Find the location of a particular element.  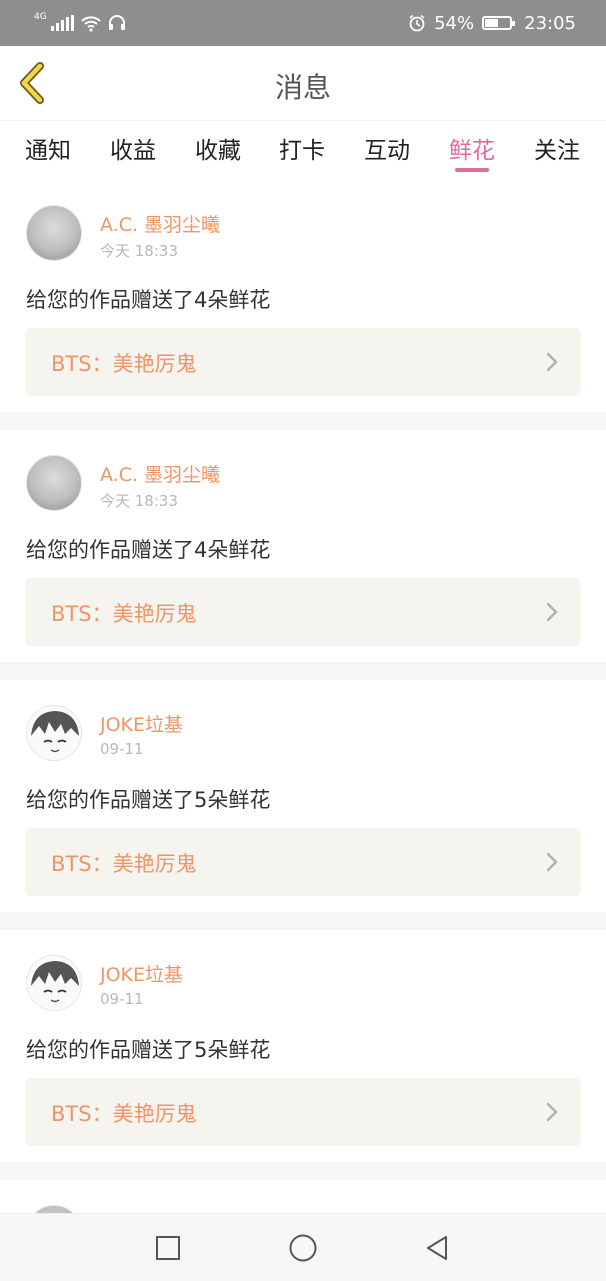

headset-icon is located at coordinates (116, 22).